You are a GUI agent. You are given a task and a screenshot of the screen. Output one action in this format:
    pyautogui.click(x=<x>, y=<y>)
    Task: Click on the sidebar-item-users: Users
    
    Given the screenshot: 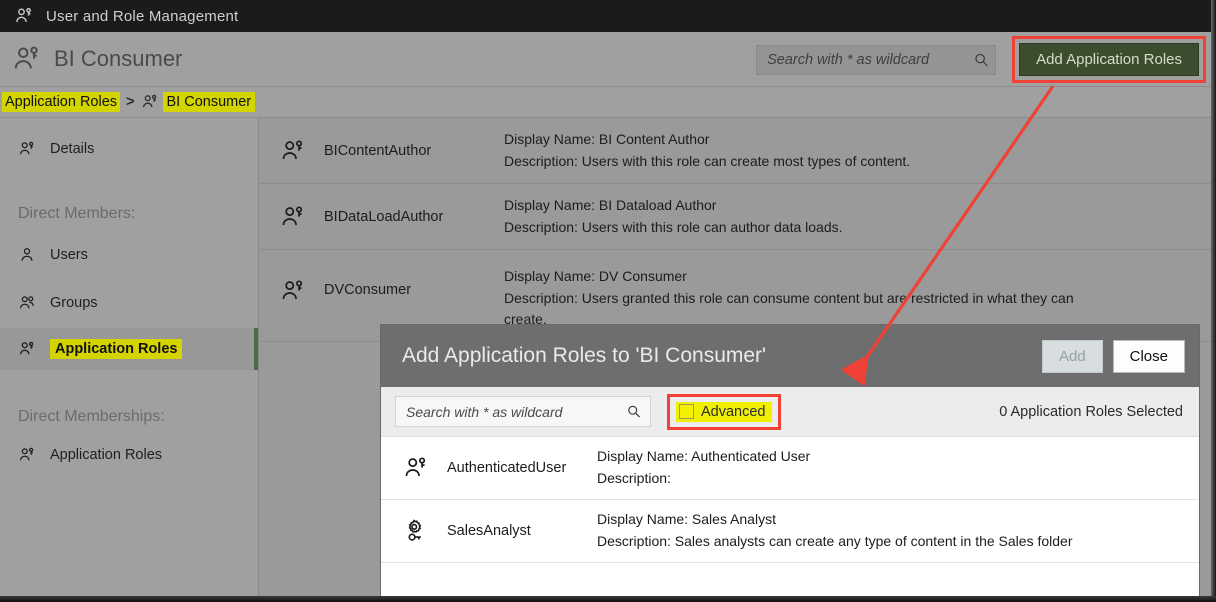 What is the action you would take?
    pyautogui.click(x=129, y=255)
    